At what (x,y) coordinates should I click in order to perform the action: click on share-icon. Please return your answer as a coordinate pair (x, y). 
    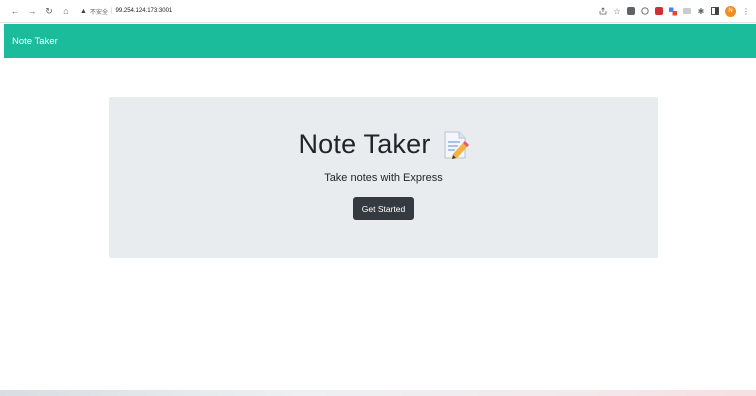
    Looking at the image, I should click on (603, 11).